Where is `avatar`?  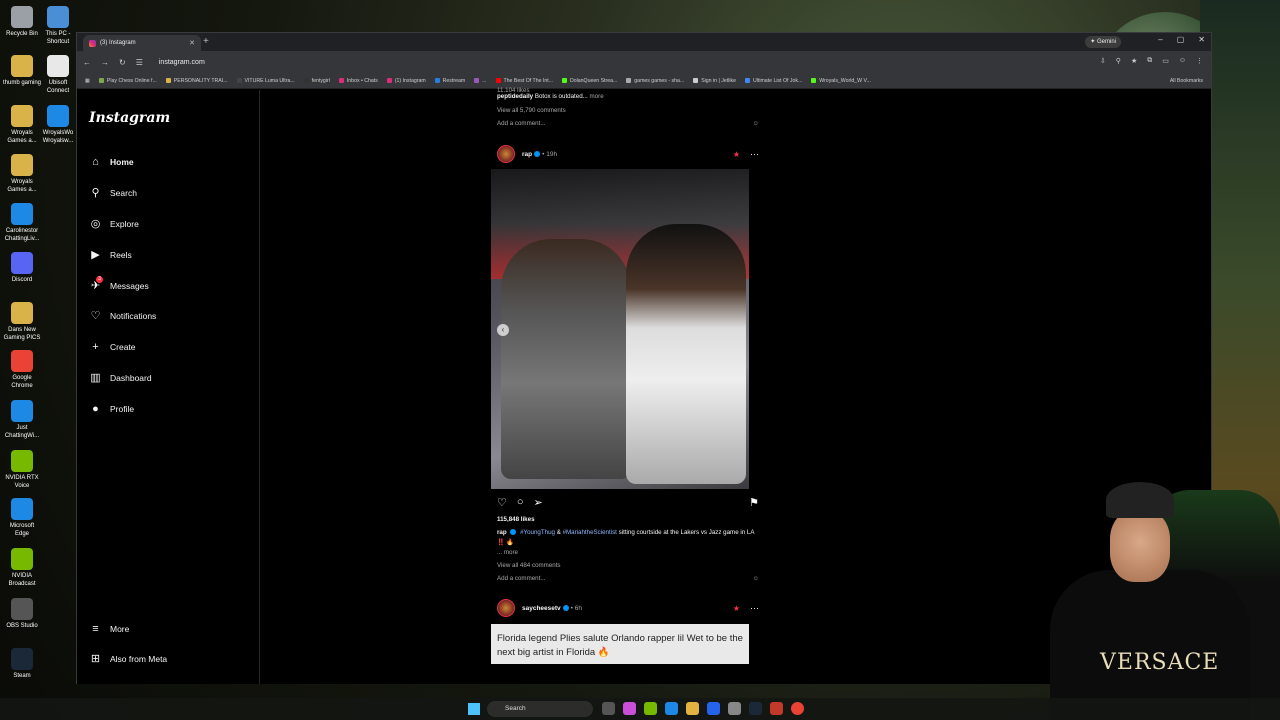 avatar is located at coordinates (506, 154).